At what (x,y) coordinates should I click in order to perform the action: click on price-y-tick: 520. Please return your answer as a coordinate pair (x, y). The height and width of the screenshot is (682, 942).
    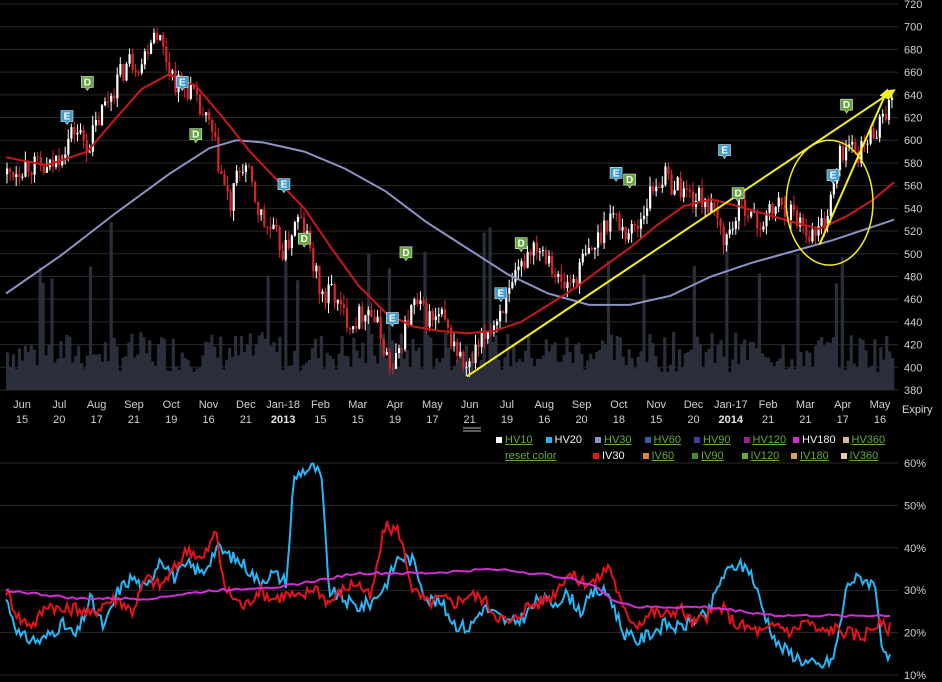
    Looking at the image, I should click on (913, 232).